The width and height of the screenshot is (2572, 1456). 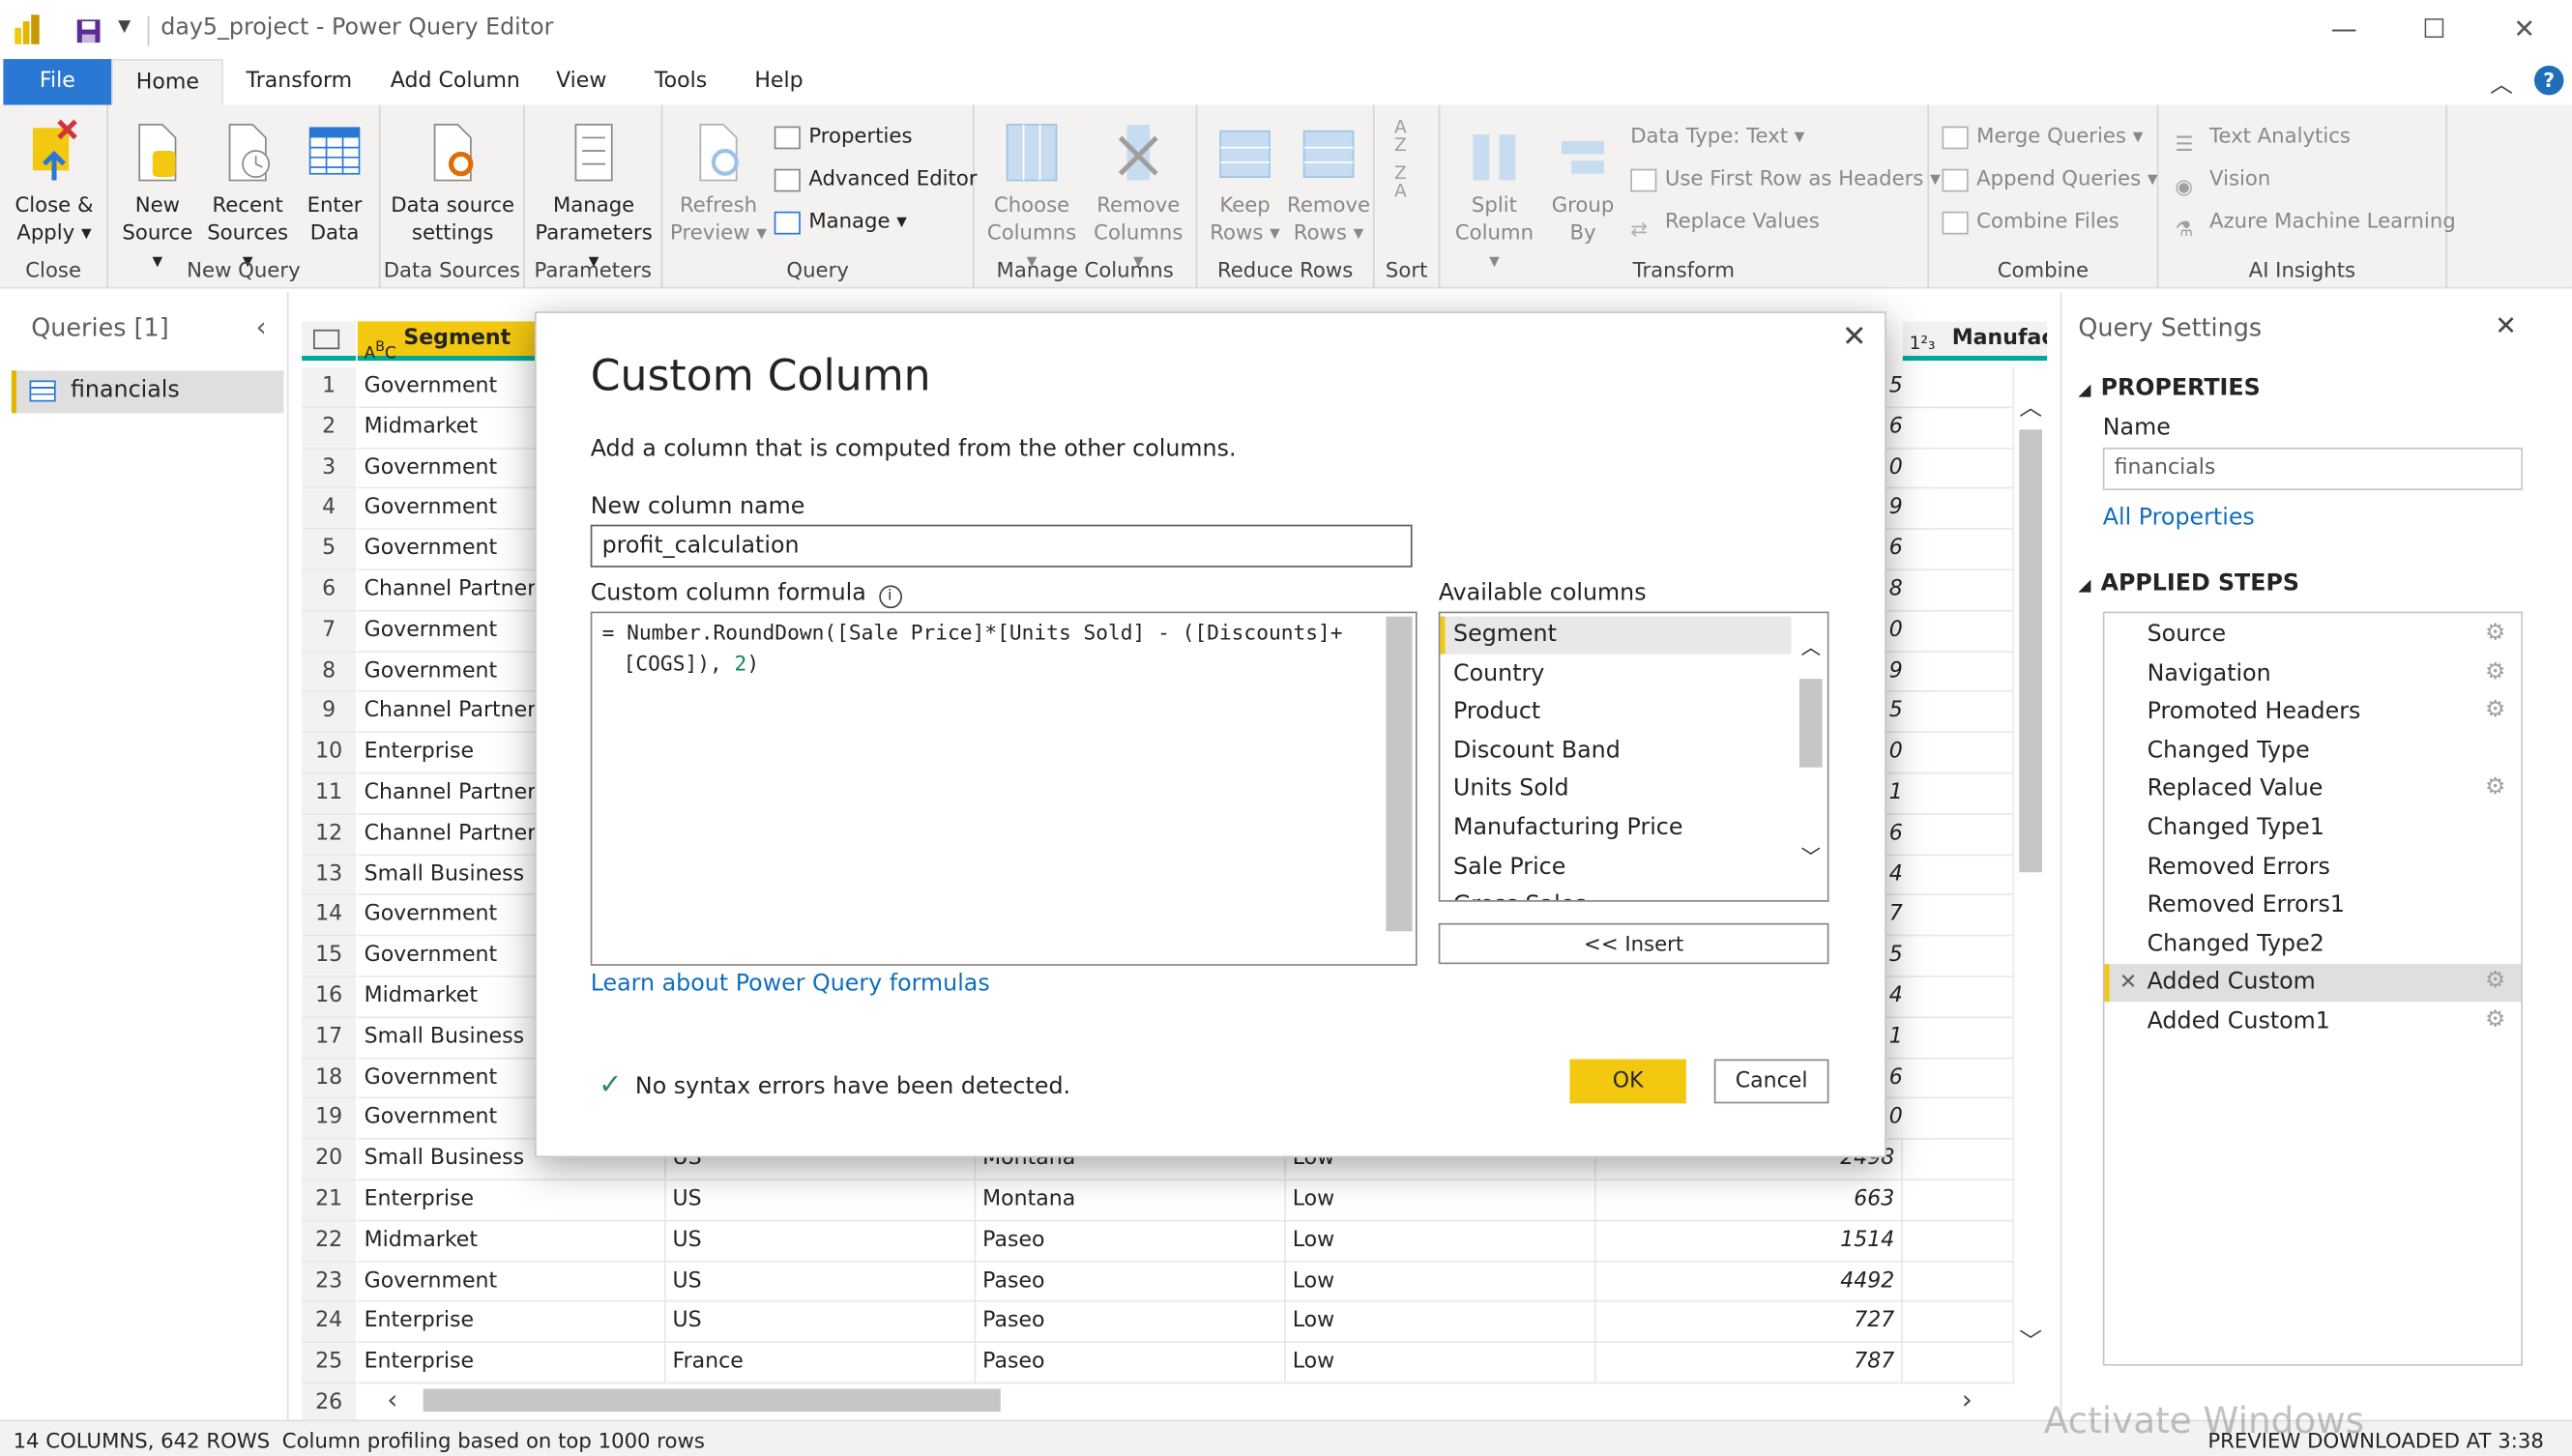 I want to click on insert-button: << Insert, so click(x=1633, y=944).